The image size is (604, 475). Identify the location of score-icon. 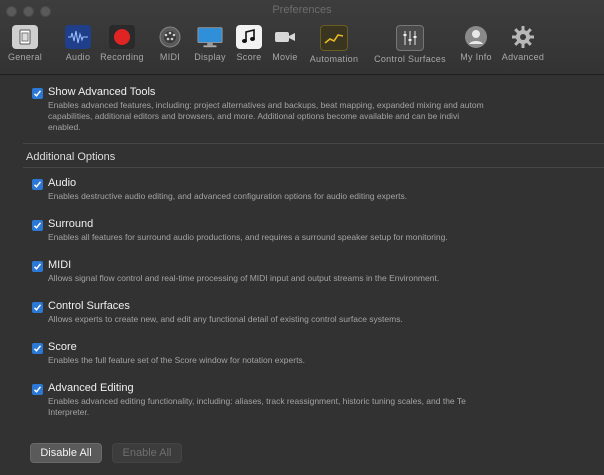
(249, 37).